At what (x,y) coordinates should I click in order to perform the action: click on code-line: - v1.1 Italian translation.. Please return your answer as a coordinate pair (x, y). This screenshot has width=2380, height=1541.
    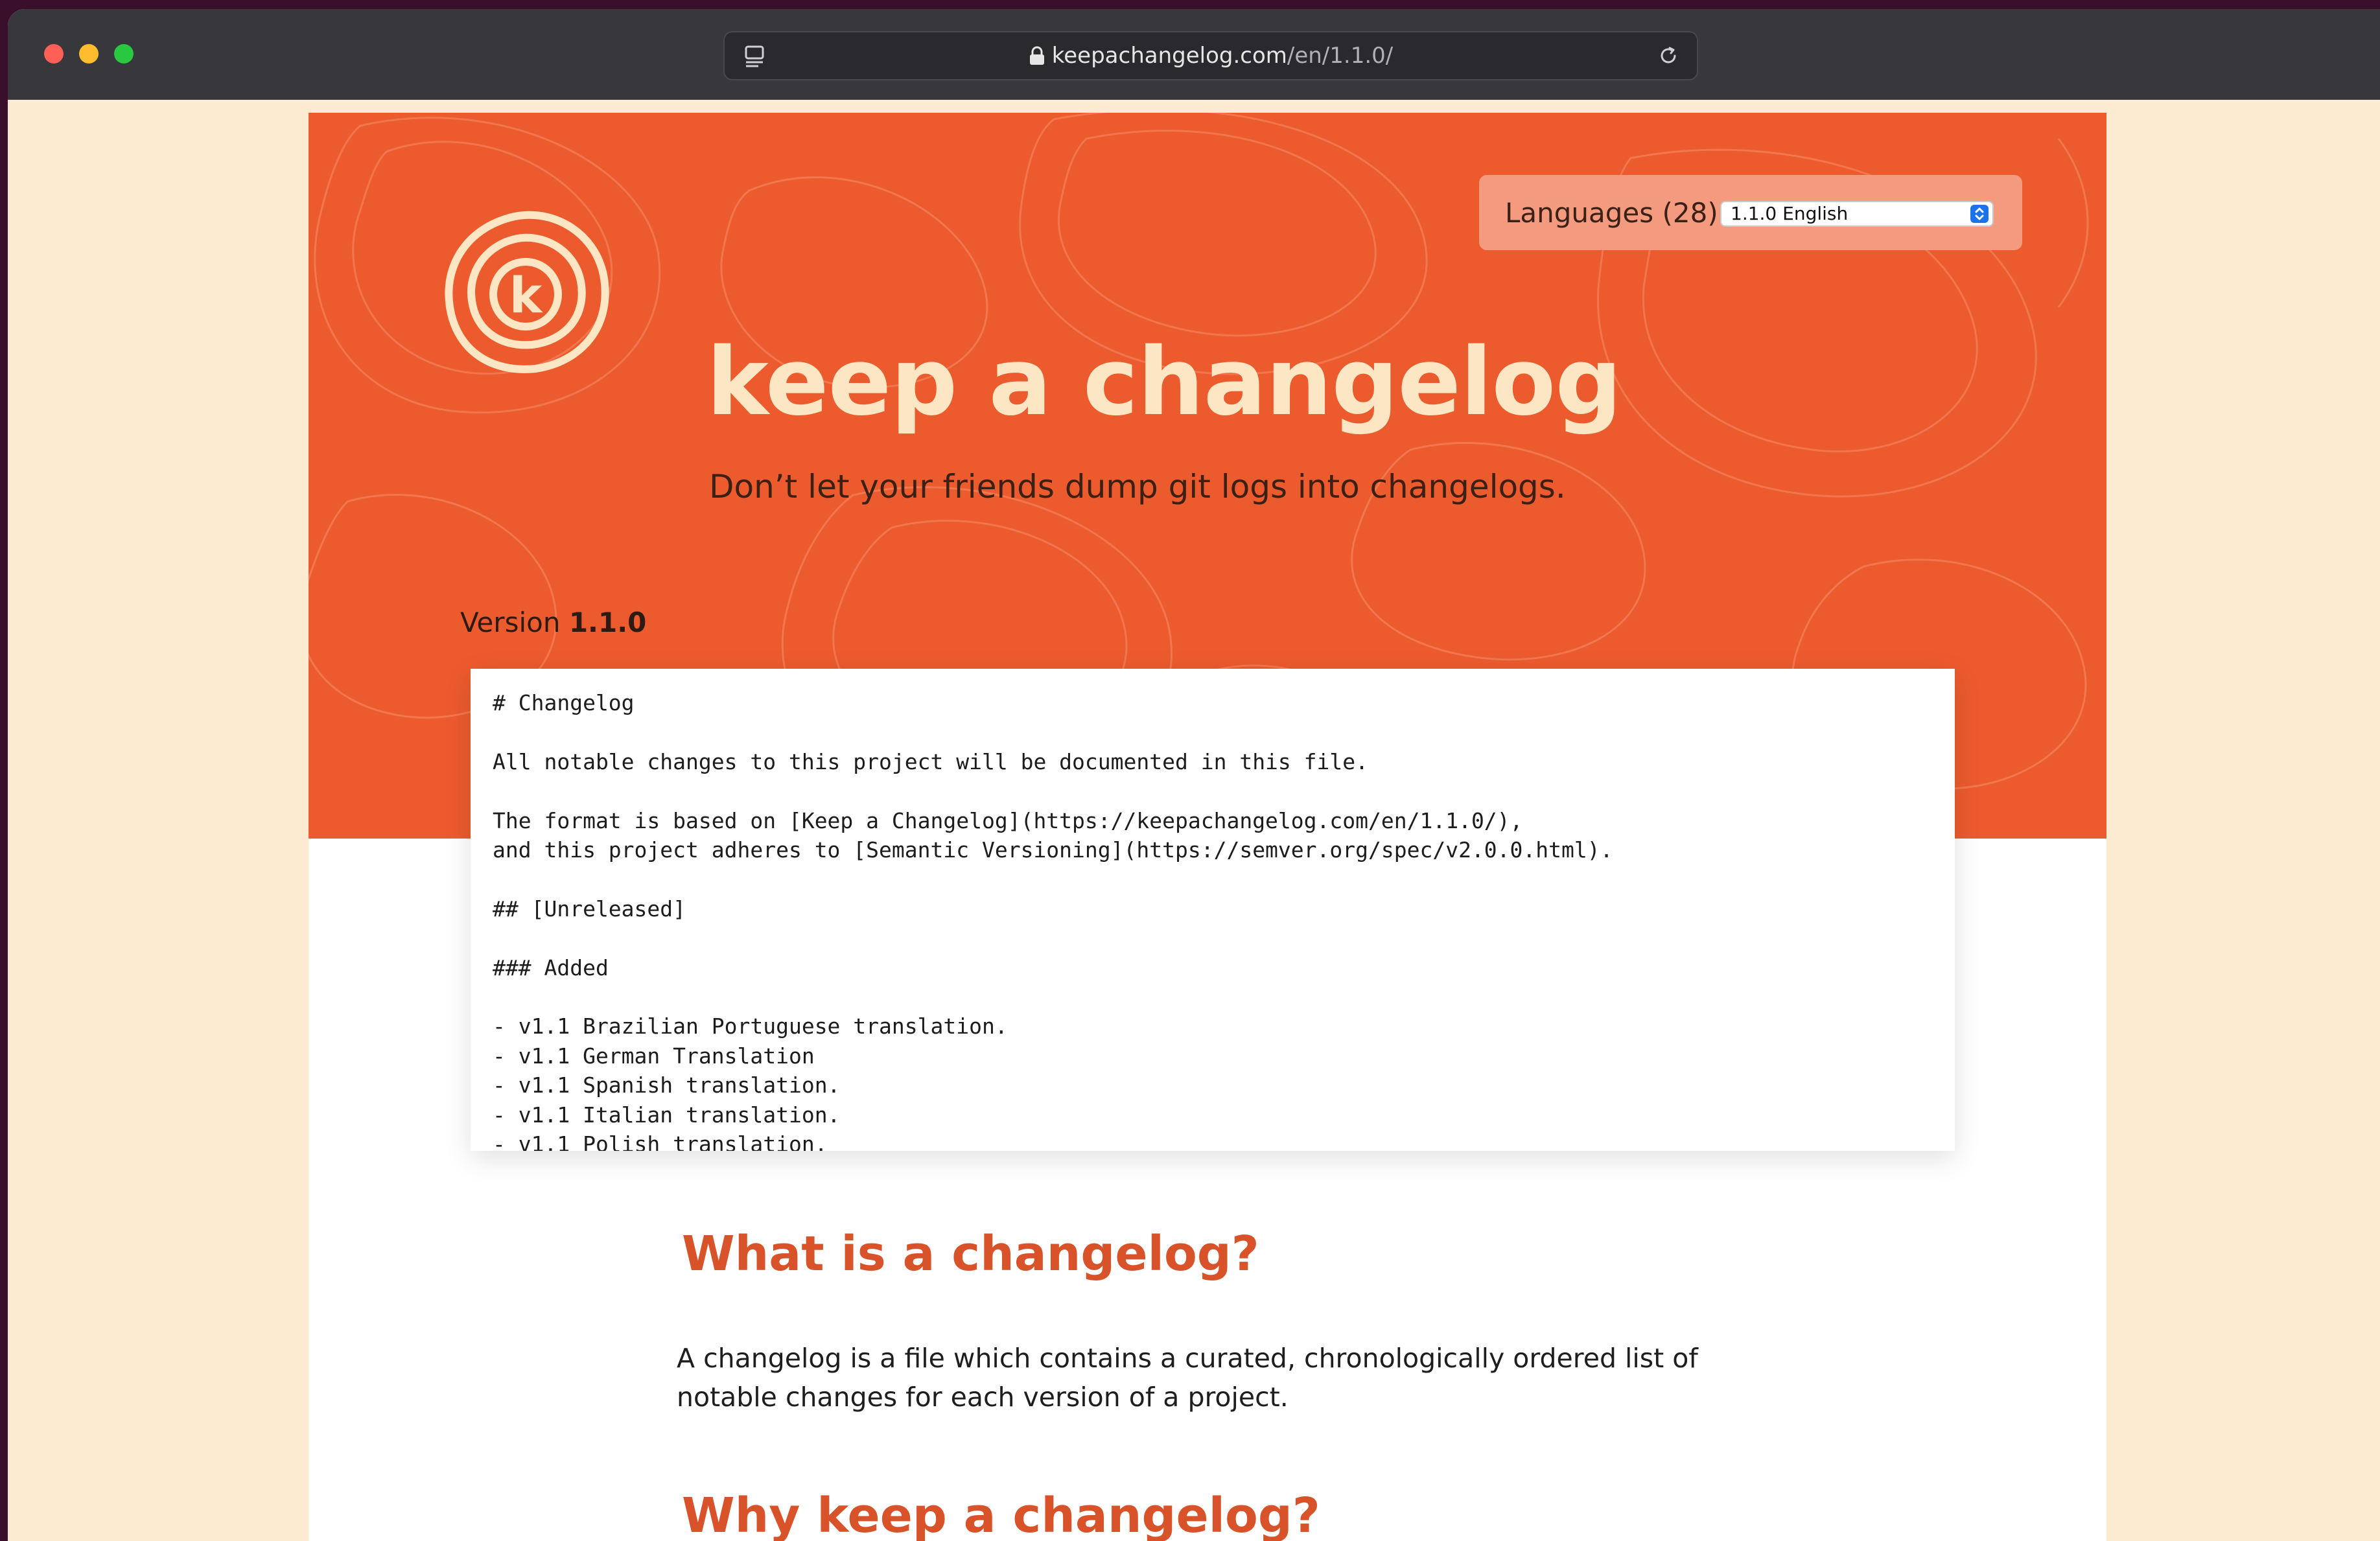
    Looking at the image, I should click on (667, 1115).